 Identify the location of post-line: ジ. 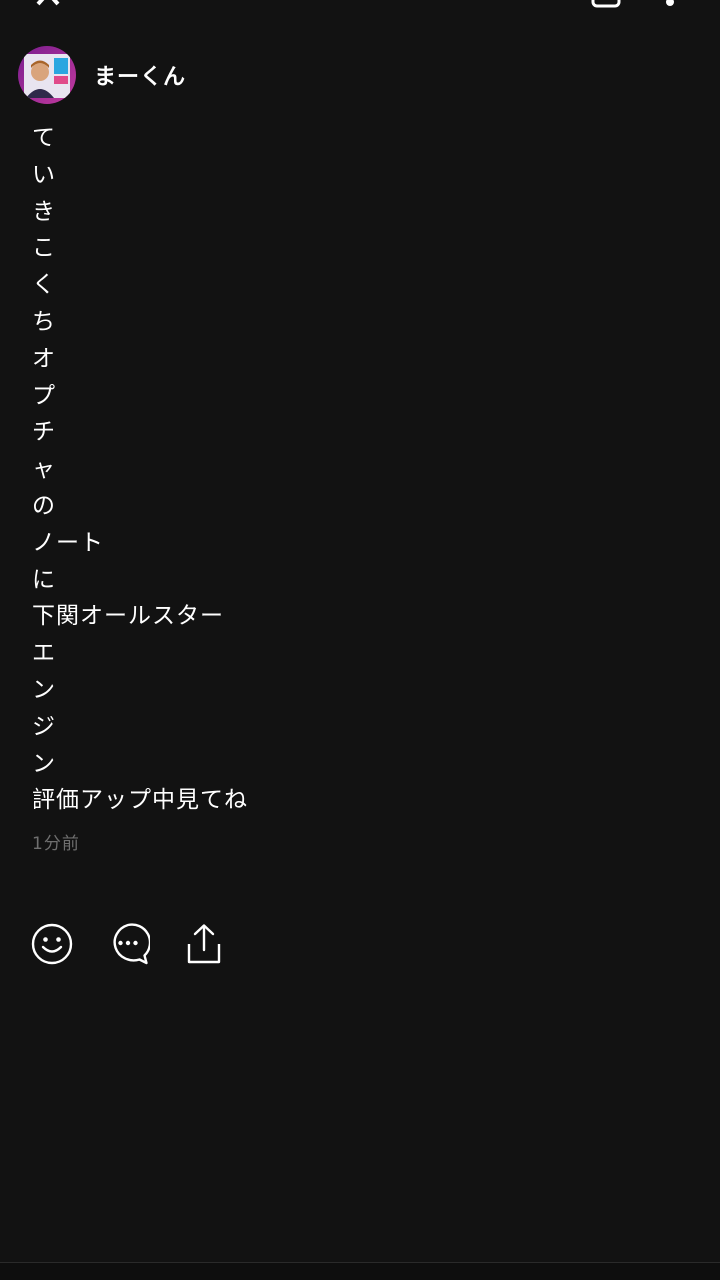
(44, 726).